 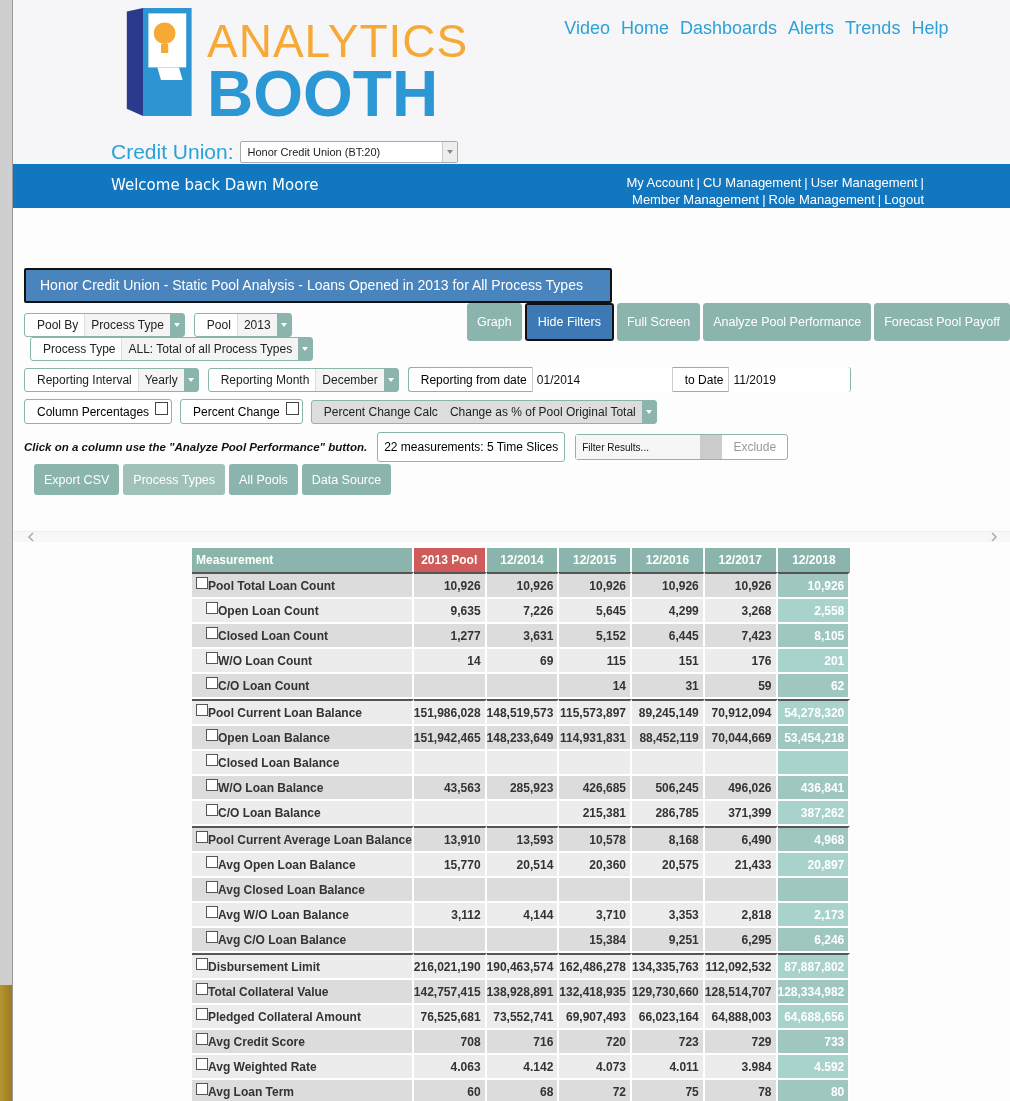 I want to click on column-header: 12/2014, so click(x=523, y=560).